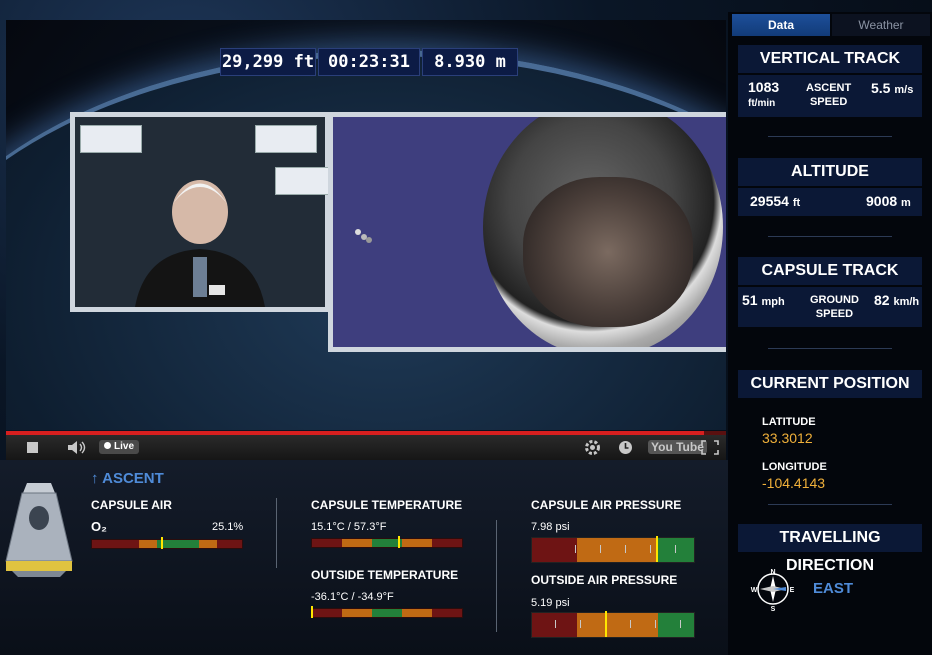 This screenshot has height=655, width=932. I want to click on ground-speed-label-line2: SPEED, so click(834, 314).